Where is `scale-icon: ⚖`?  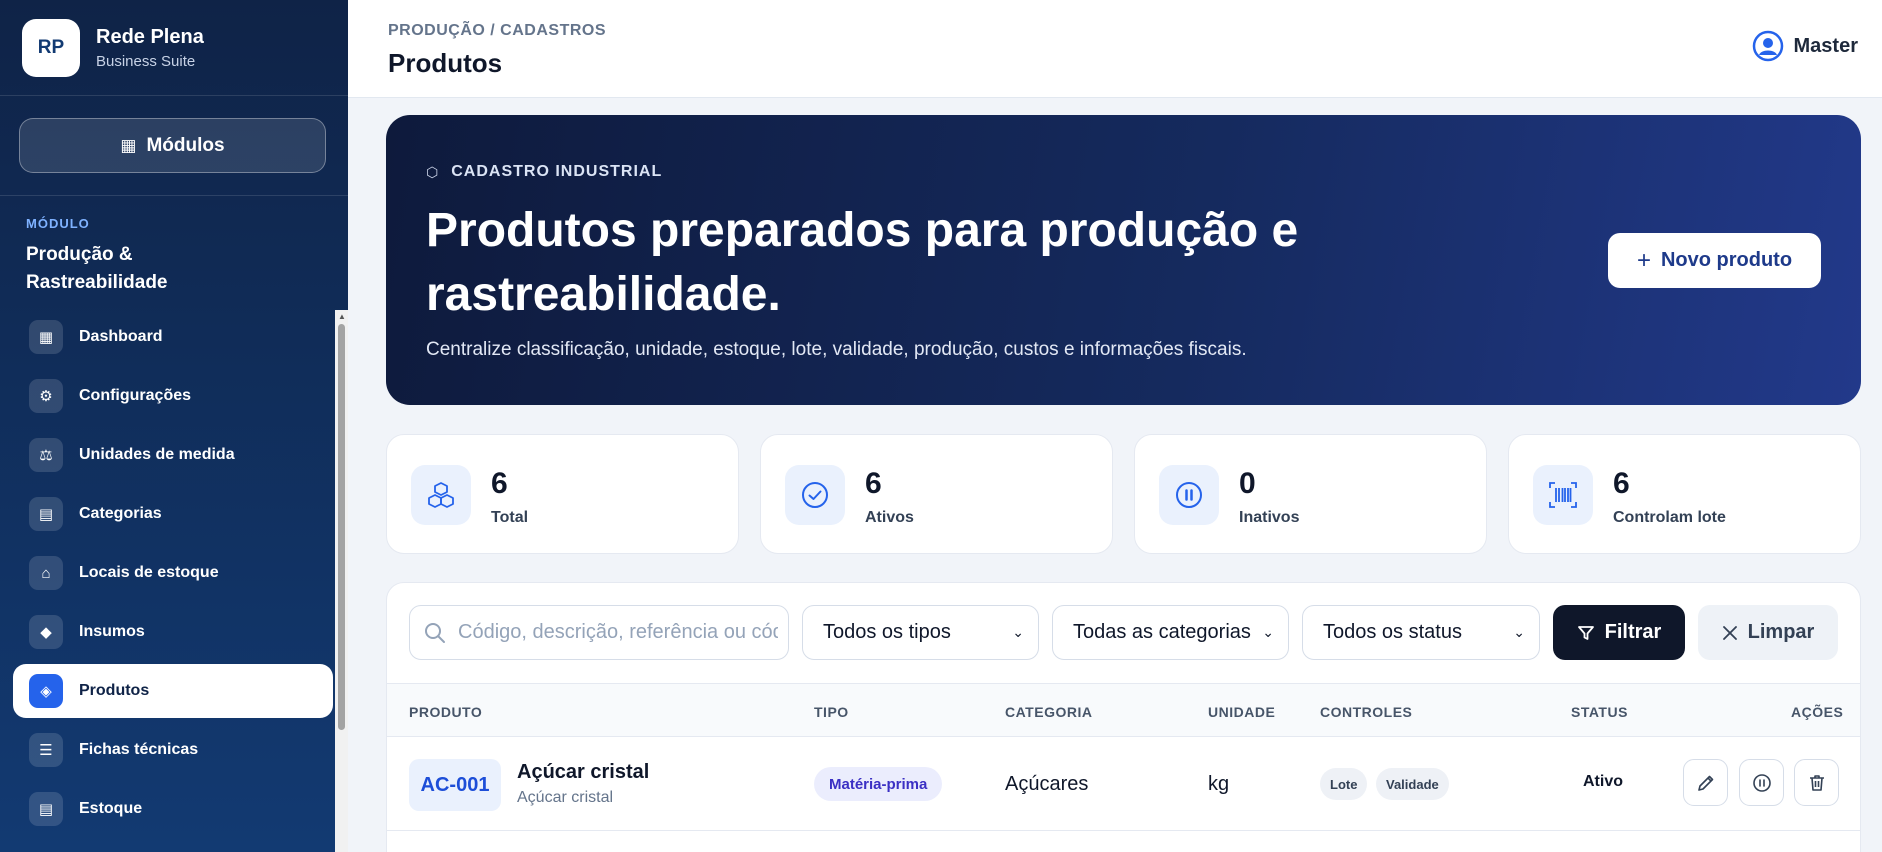
scale-icon: ⚖ is located at coordinates (46, 455).